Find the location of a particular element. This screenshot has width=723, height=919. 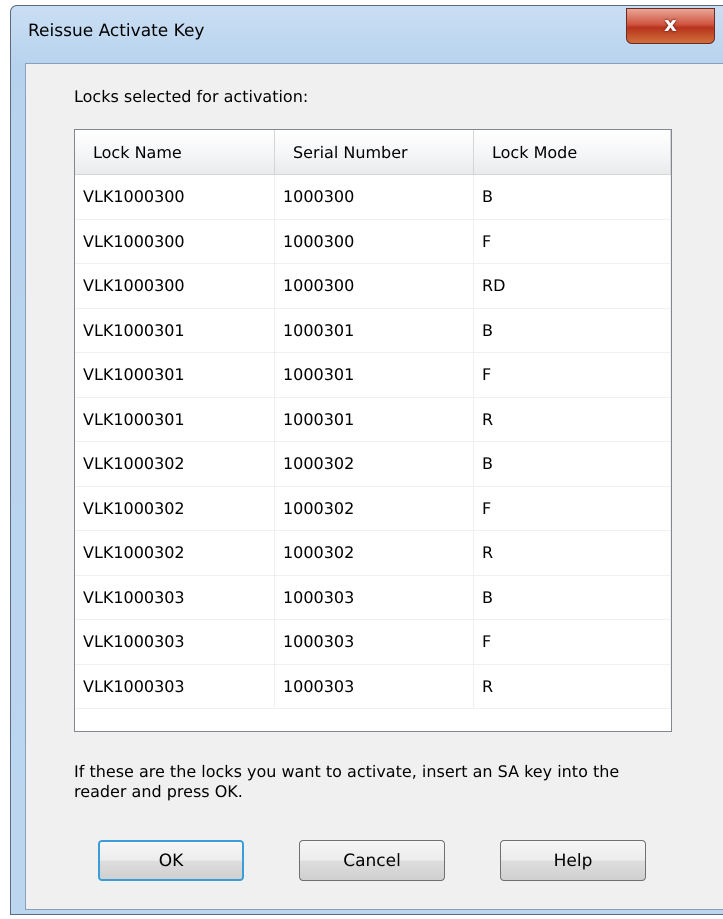

column-header: Lock Mode is located at coordinates (572, 152).